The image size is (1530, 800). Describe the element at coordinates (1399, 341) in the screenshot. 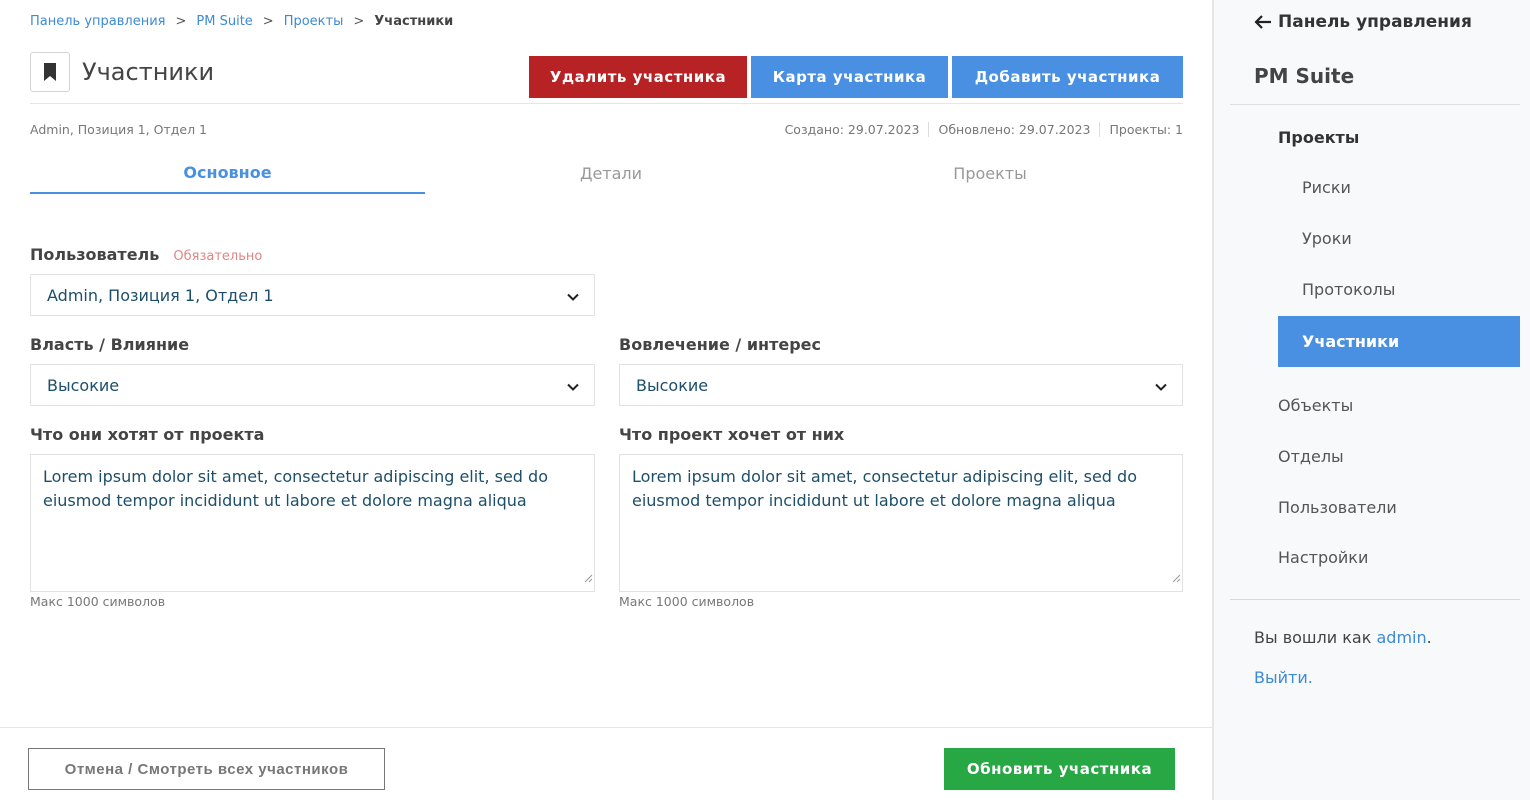

I see `sidebar-item-stakeholders: Участники` at that location.